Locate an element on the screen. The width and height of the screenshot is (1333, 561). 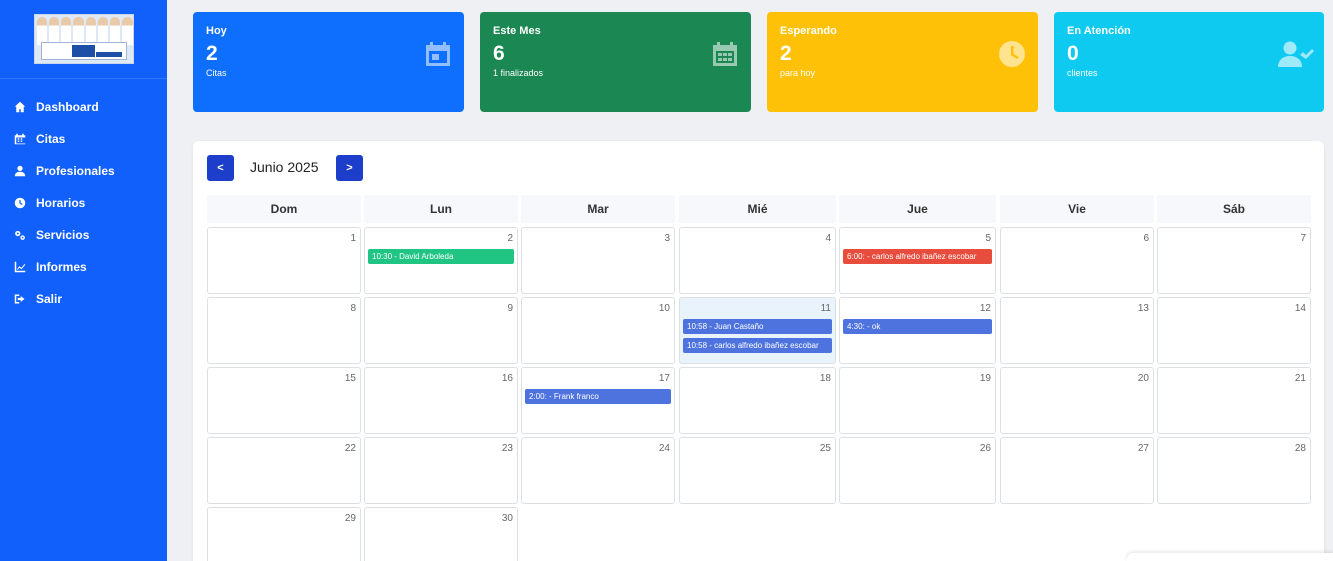
clock-icon is located at coordinates (20, 203).